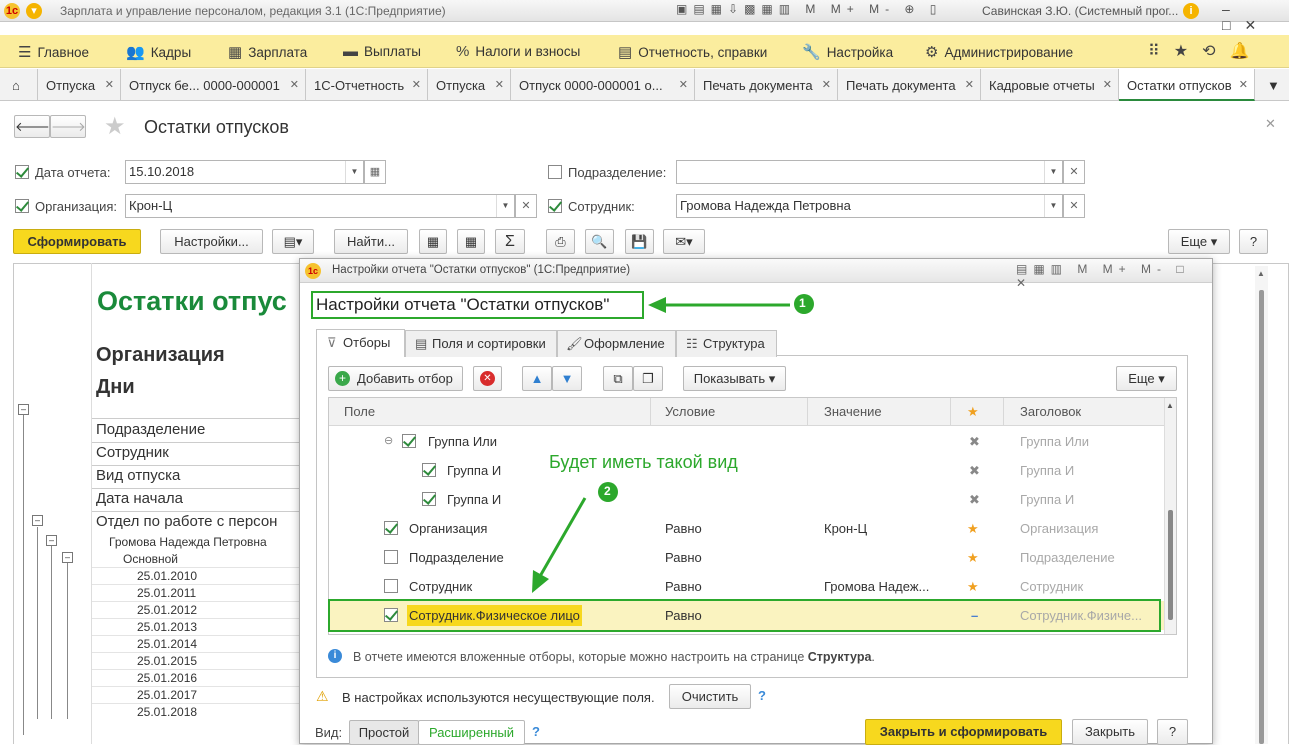 The width and height of the screenshot is (1289, 745). I want to click on dialog-tools: ▤▦▥ M M+ M- □ ✕, so click(1114, 276).